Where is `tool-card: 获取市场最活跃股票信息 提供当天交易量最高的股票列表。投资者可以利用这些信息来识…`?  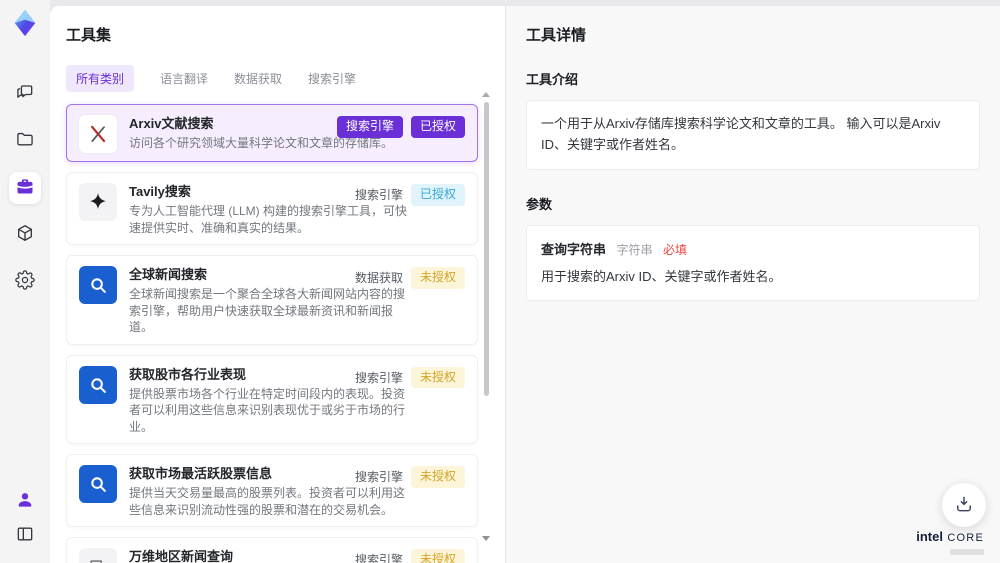
tool-card: 获取市场最活跃股票信息 提供当天交易量最高的股票列表。投资者可以利用这些信息来识… is located at coordinates (272, 490).